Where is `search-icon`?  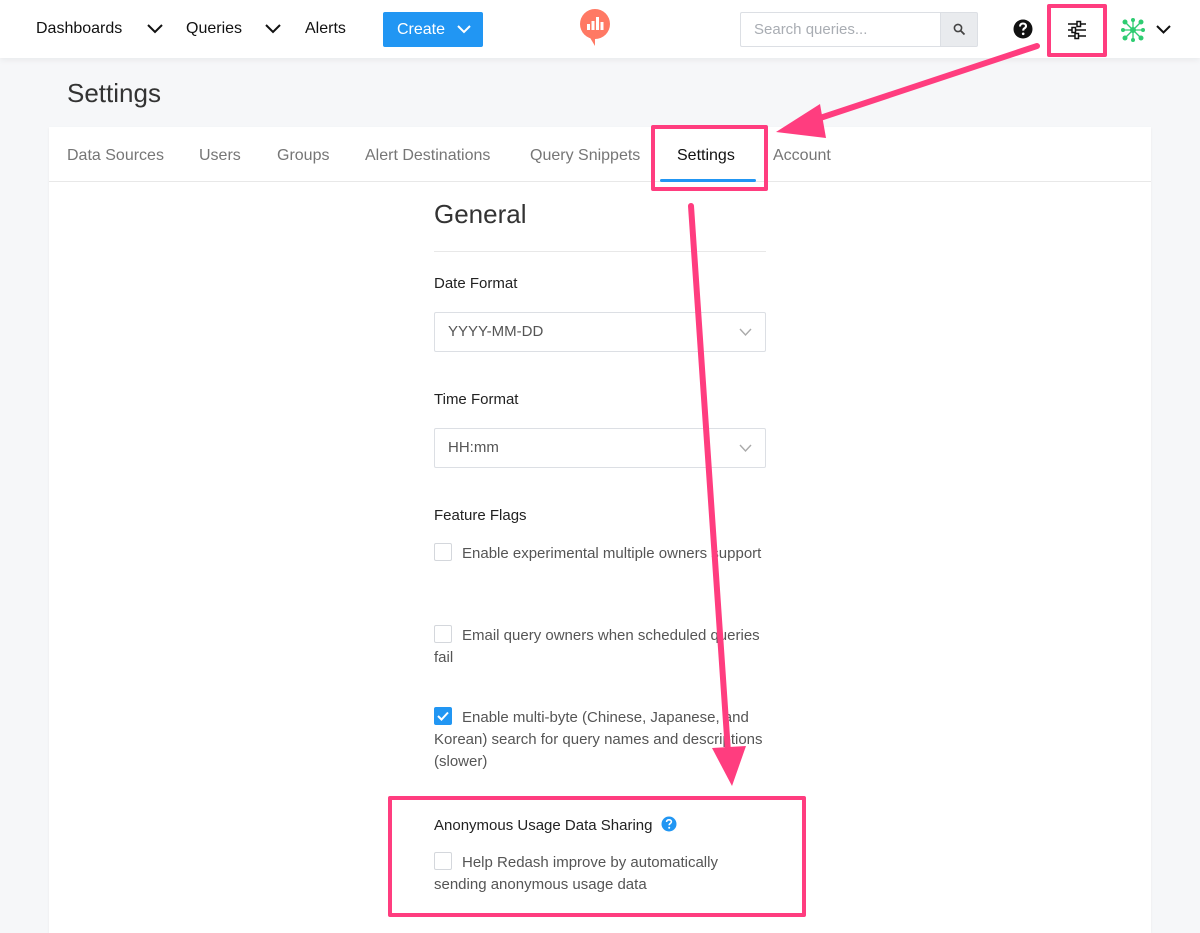
search-icon is located at coordinates (959, 29).